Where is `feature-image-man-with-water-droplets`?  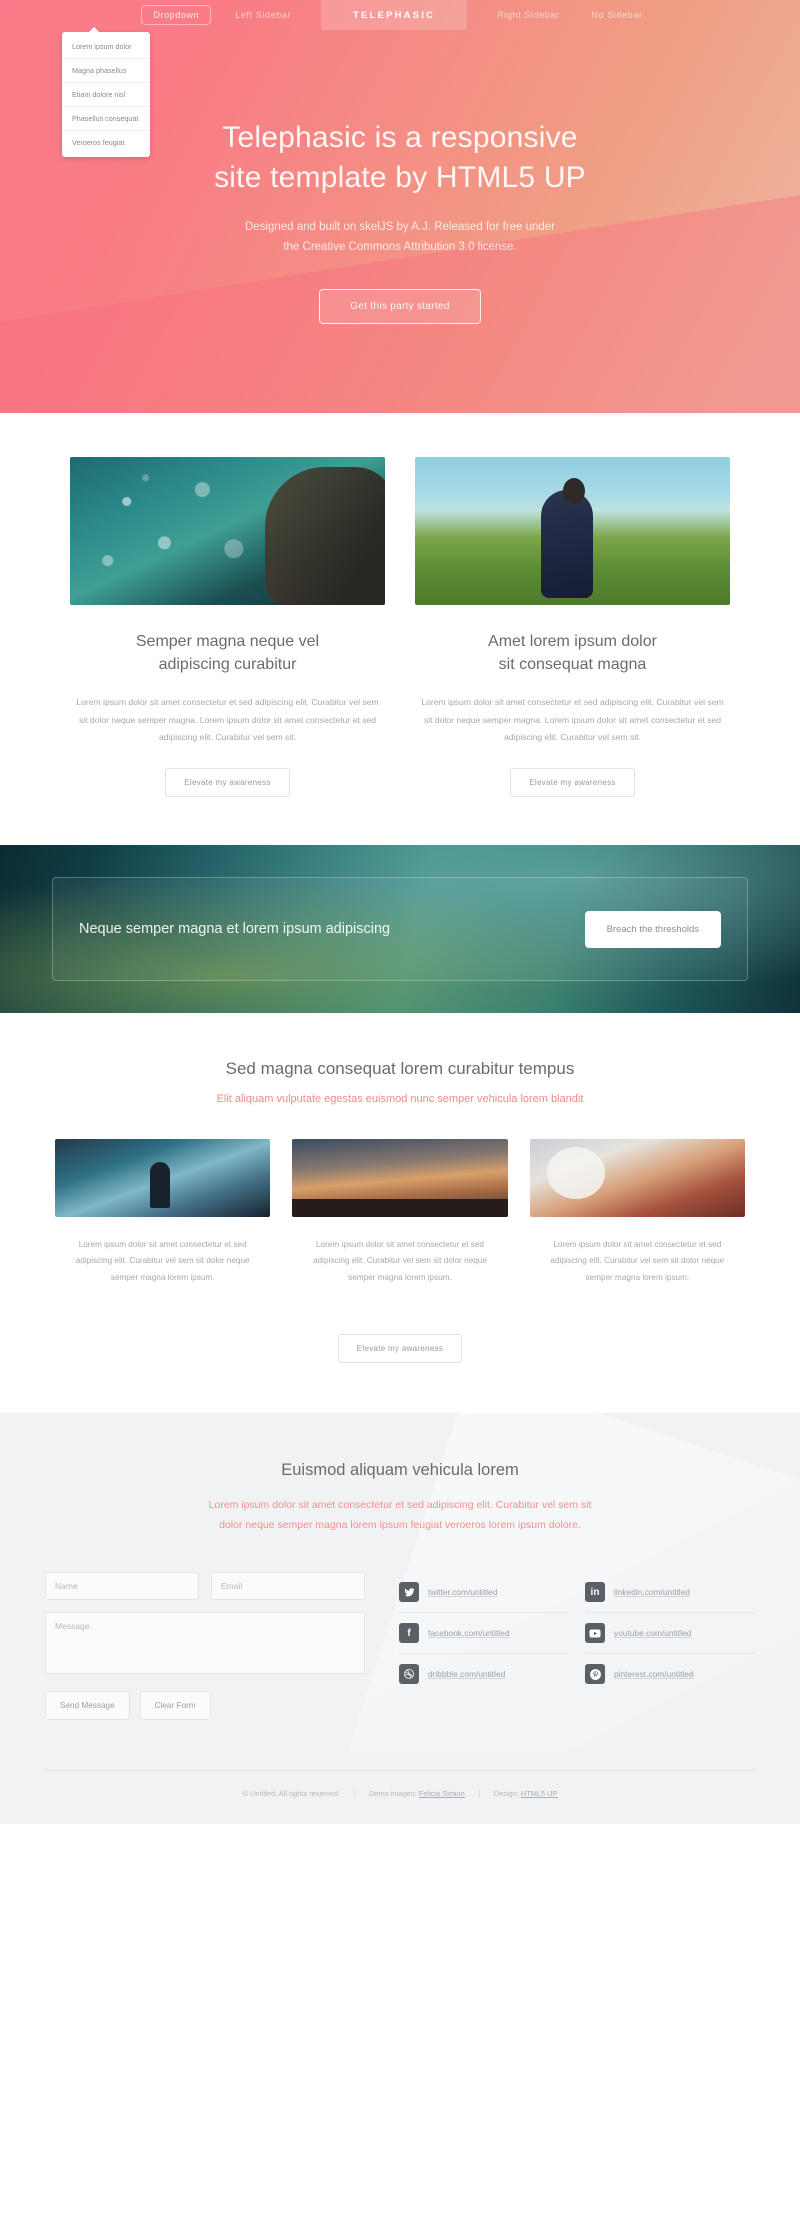 feature-image-man-with-water-droplets is located at coordinates (227, 531).